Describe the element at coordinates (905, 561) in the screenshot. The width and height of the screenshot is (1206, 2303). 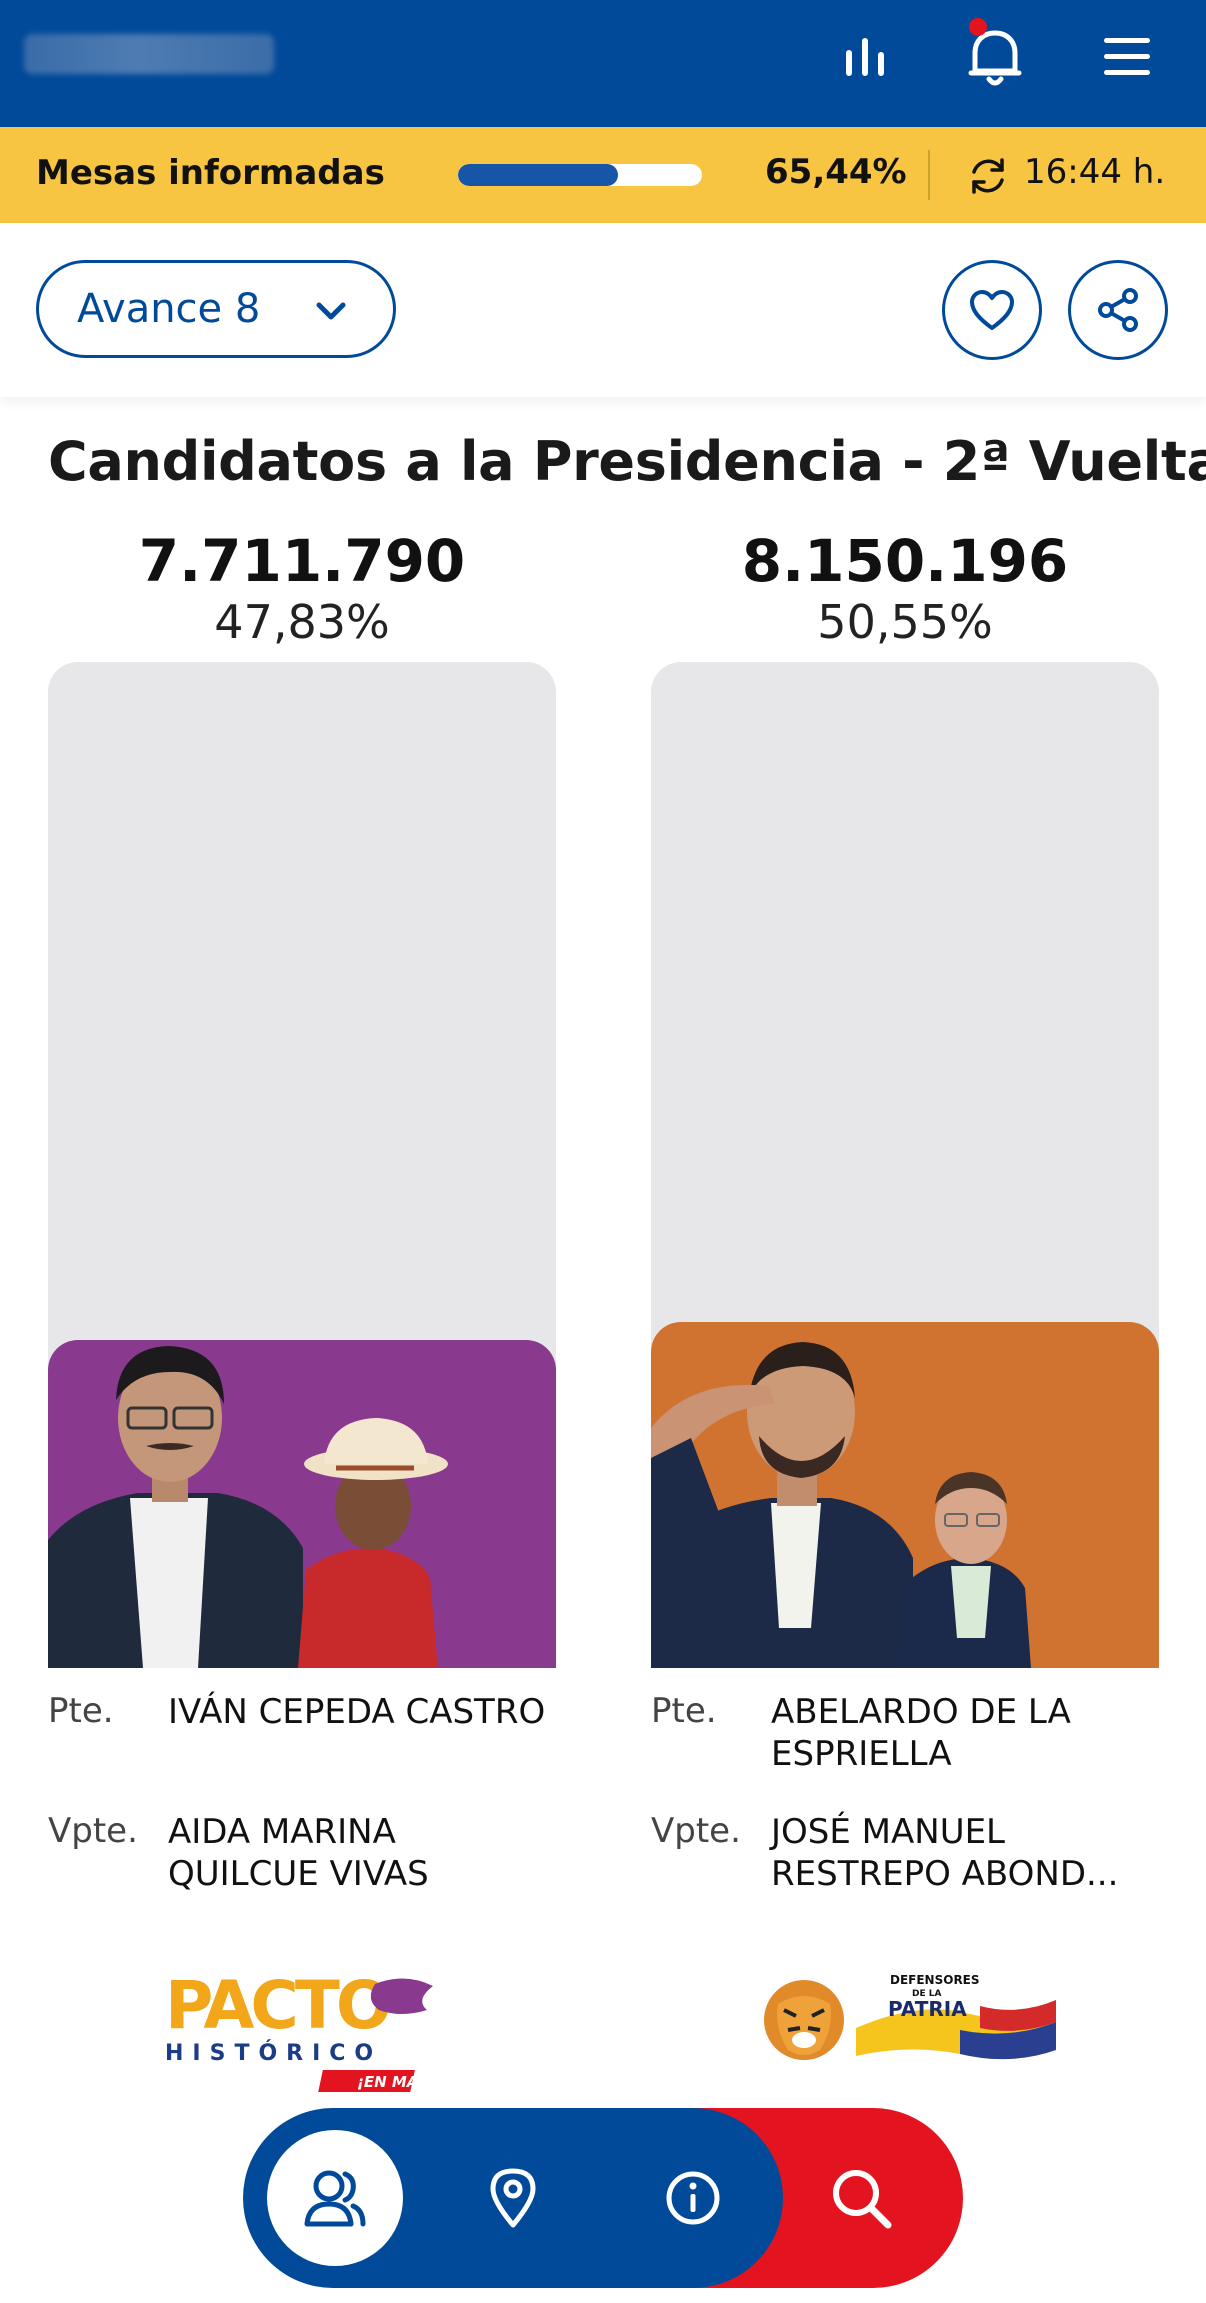
I see `vote-count: 8.150.196` at that location.